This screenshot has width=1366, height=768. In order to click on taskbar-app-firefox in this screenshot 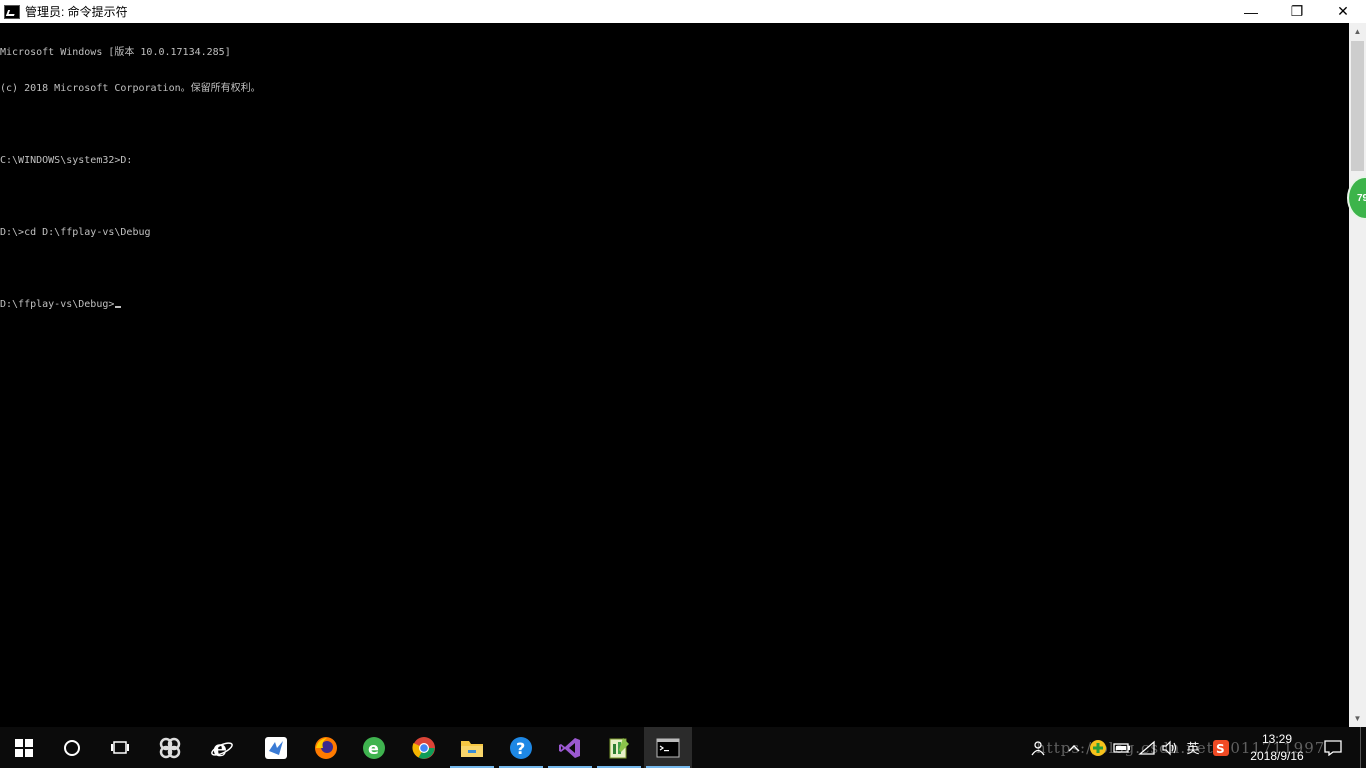, I will do `click(326, 747)`.